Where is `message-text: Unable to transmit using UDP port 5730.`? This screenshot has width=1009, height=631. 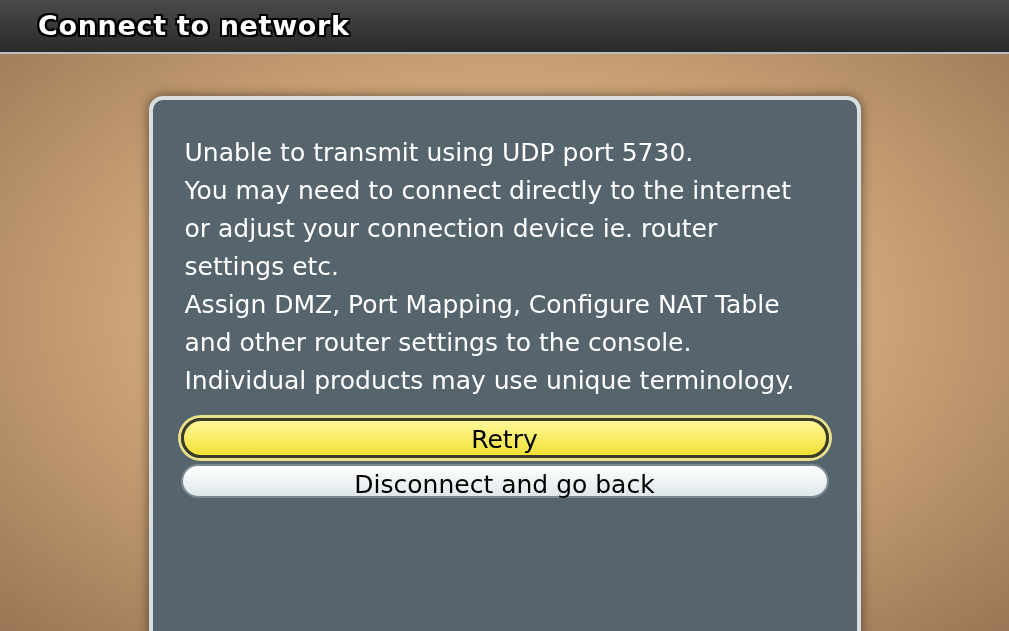
message-text: Unable to transmit using UDP port 5730. is located at coordinates (439, 153).